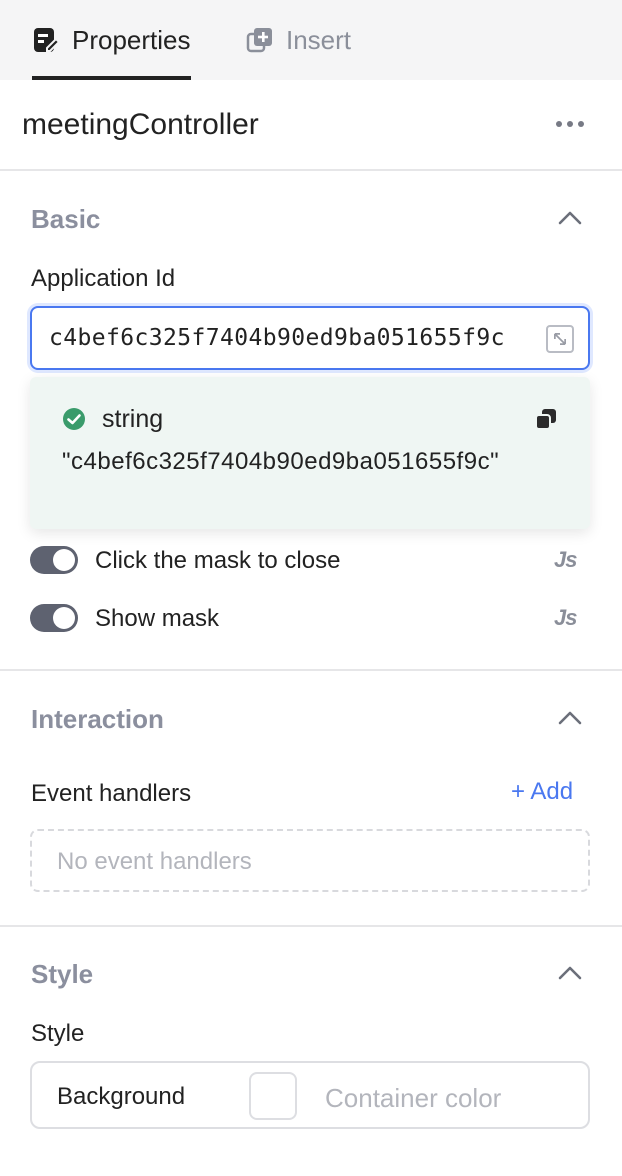  I want to click on value-type: string, so click(133, 419).